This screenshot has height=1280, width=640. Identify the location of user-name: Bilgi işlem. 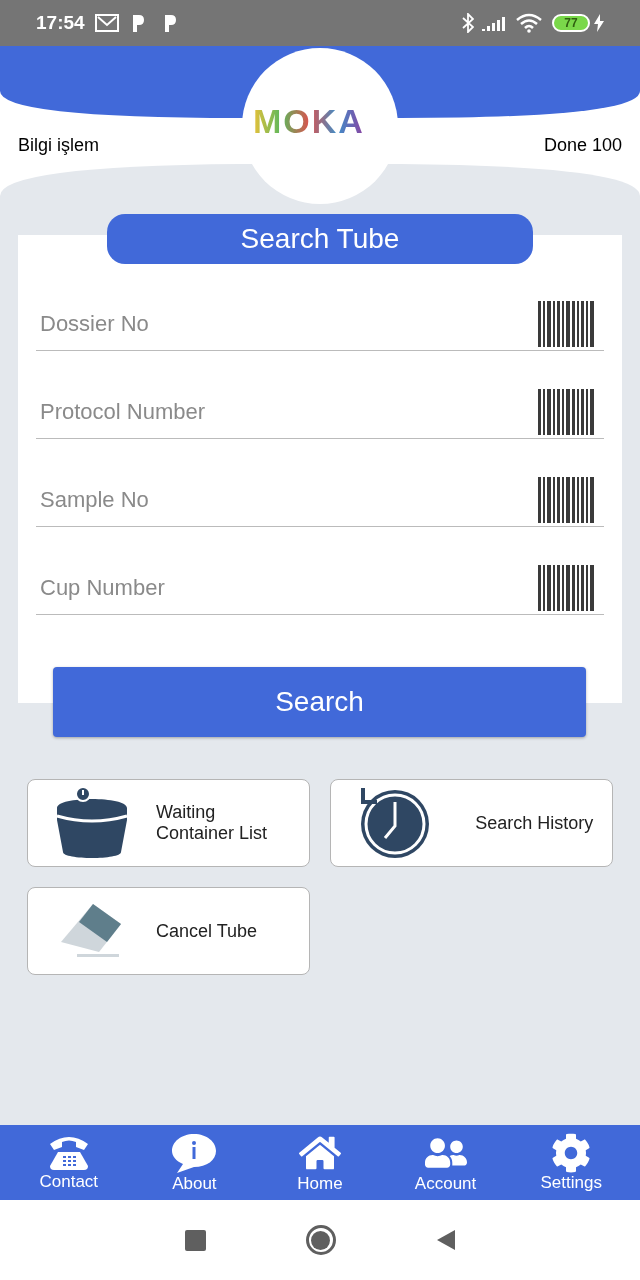
(59, 145).